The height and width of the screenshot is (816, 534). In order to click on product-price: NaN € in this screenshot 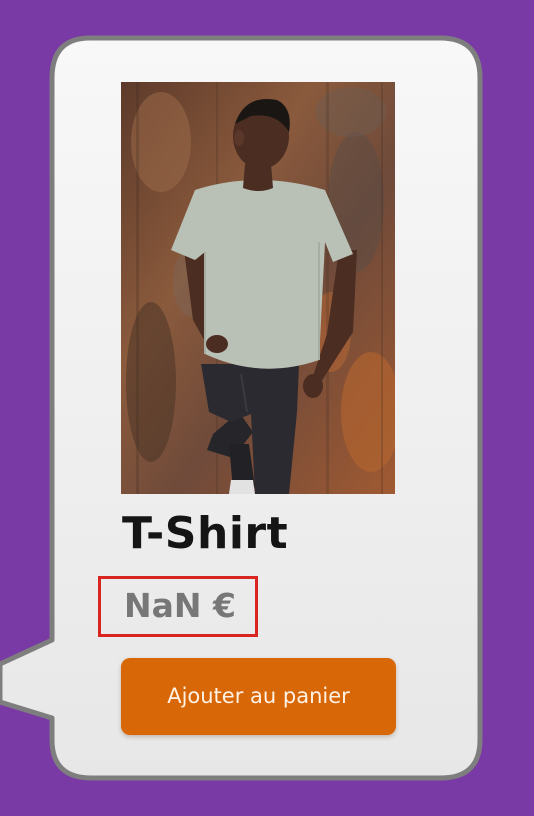, I will do `click(180, 605)`.